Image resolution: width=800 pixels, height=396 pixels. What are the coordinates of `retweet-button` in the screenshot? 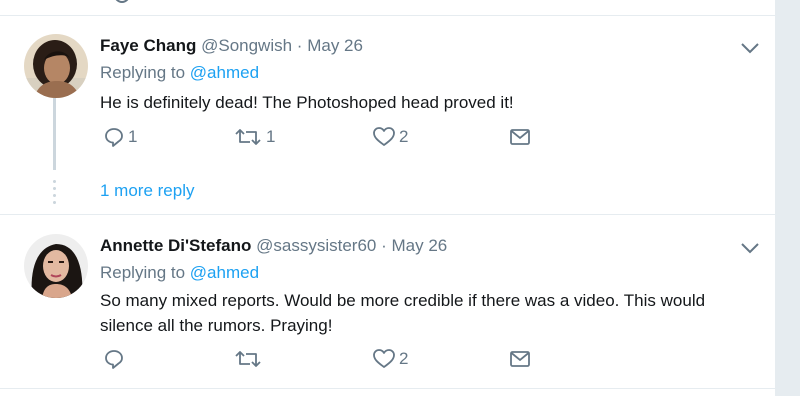 It's located at (249, 359).